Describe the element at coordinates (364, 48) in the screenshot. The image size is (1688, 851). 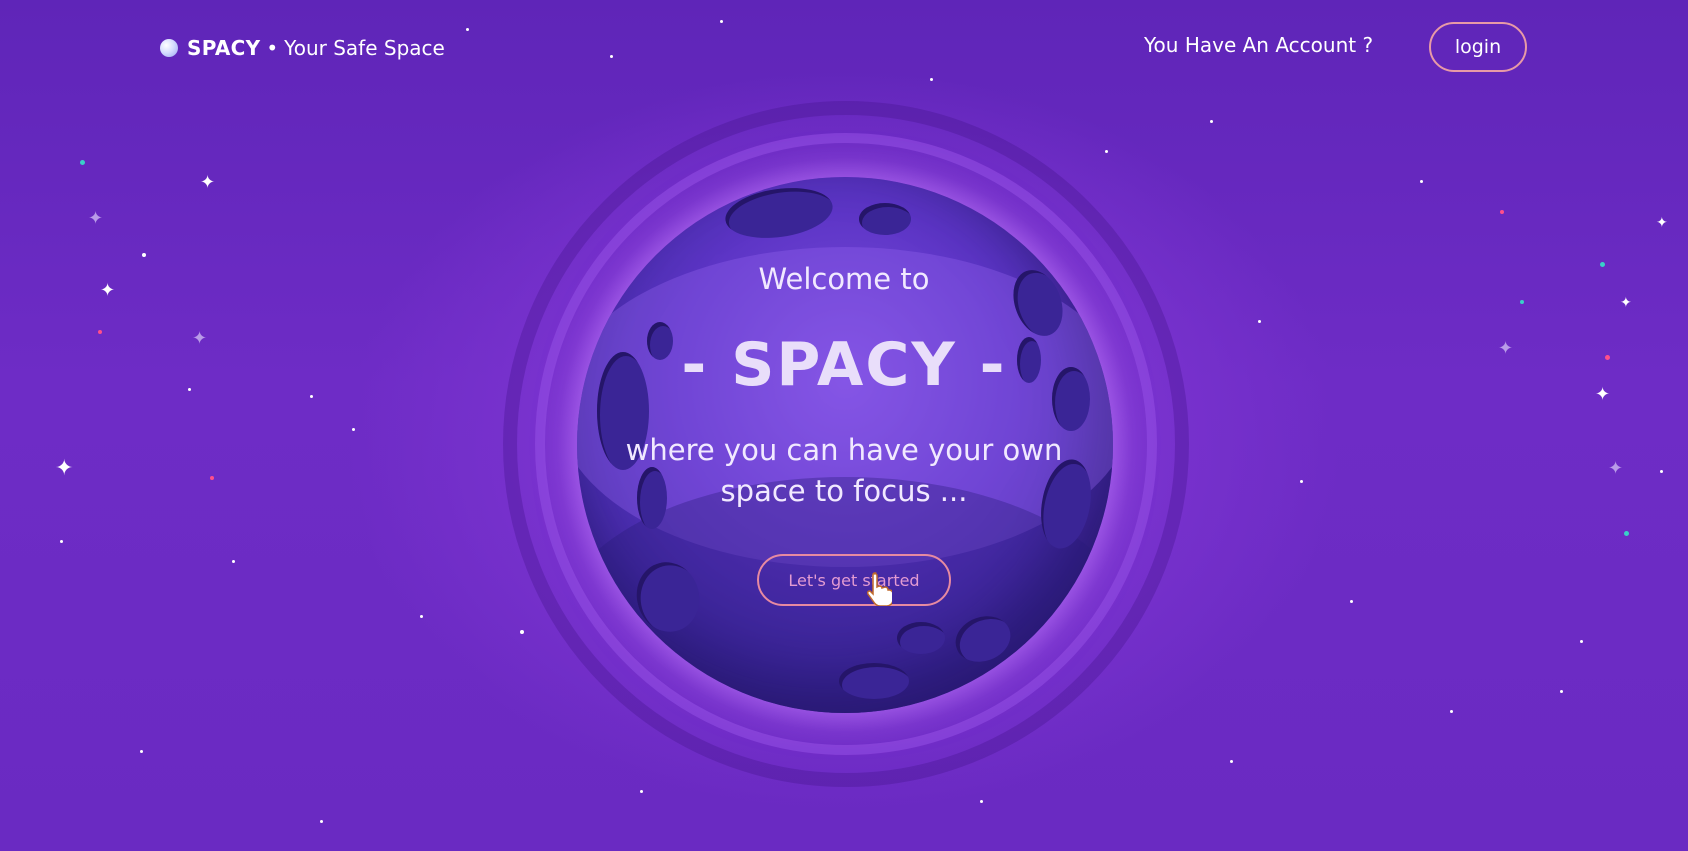
I see `brand-tagline: Your Safe Space` at that location.